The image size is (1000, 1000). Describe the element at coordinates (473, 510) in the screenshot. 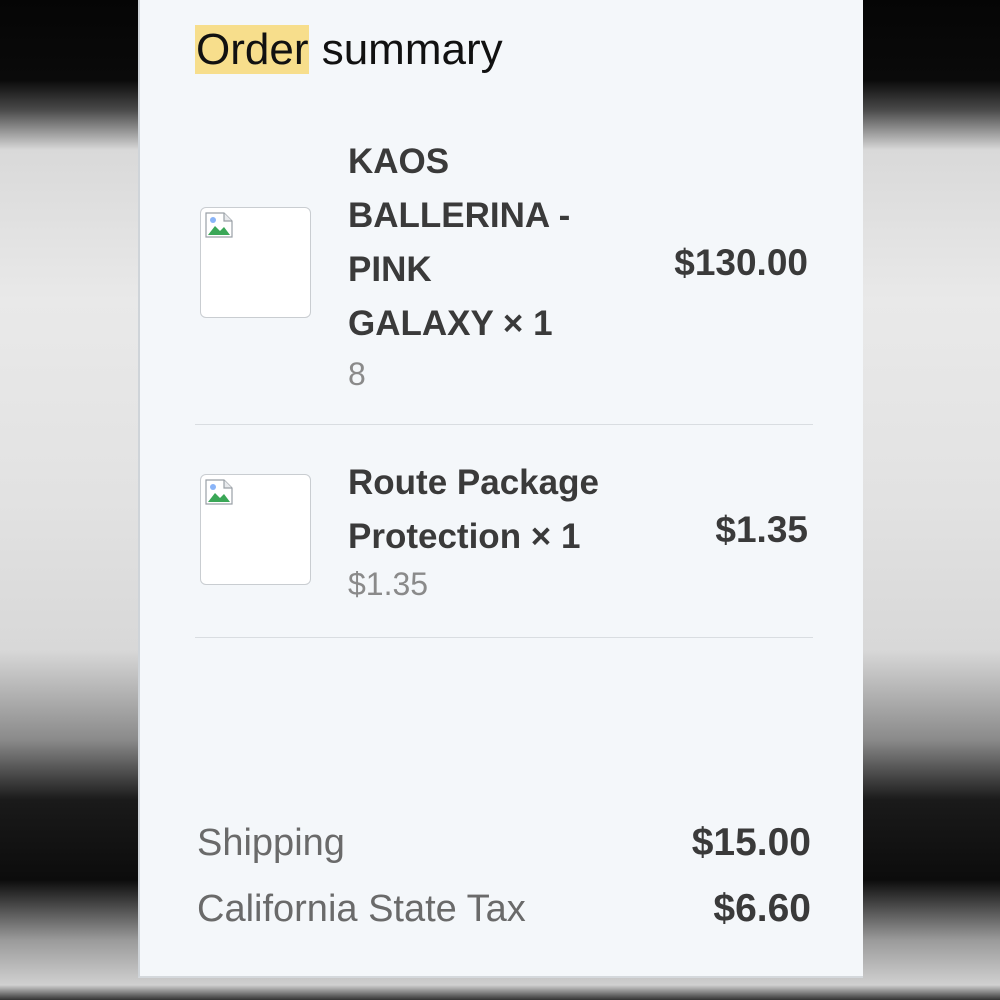

I see `product-name: Route Package Protection × 1` at that location.